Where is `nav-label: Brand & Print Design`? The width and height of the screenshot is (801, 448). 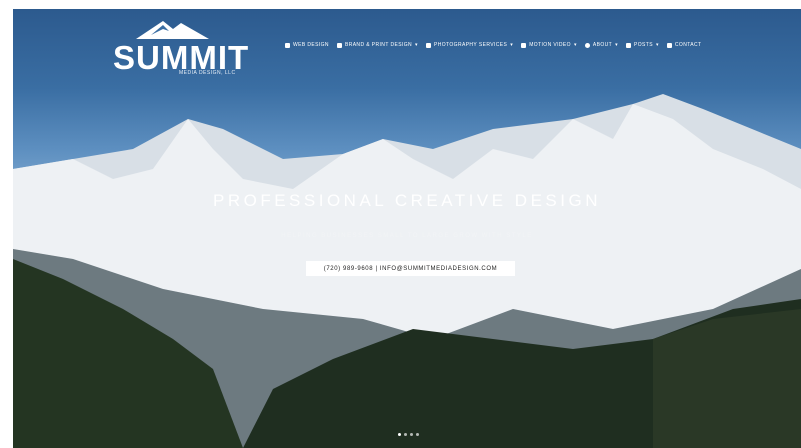 nav-label: Brand & Print Design is located at coordinates (378, 45).